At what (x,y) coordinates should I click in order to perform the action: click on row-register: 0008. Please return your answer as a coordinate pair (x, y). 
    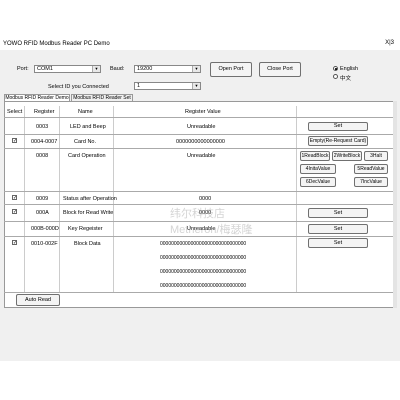
    Looking at the image, I should click on (42, 156).